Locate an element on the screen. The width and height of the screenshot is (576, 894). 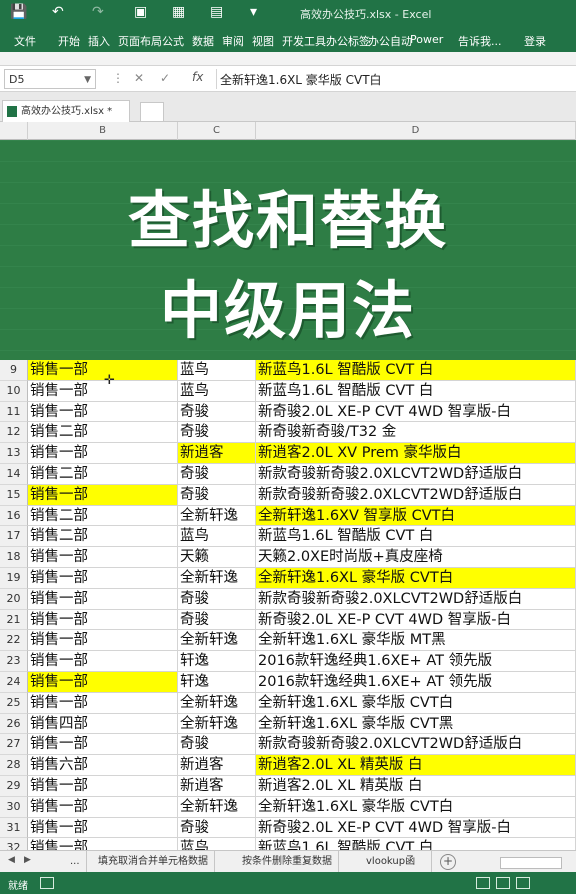
row-header: 25 is located at coordinates (14, 703).